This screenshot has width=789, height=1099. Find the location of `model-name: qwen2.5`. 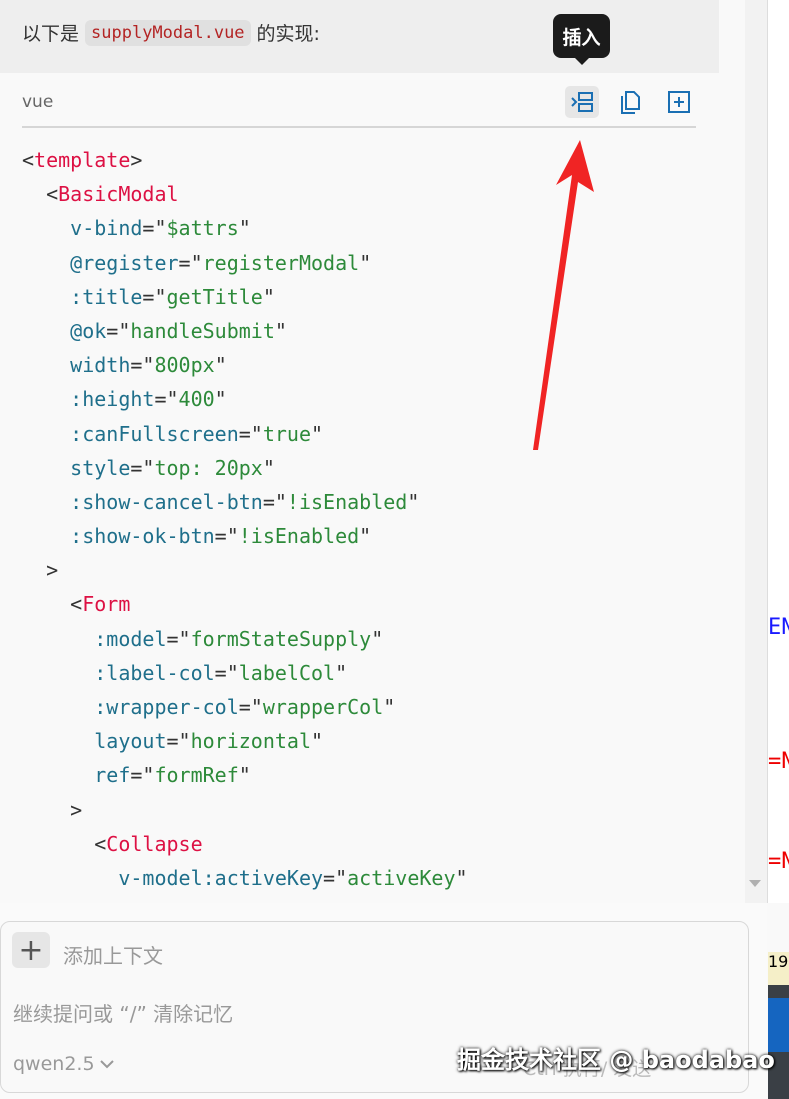

model-name: qwen2.5 is located at coordinates (54, 1064).